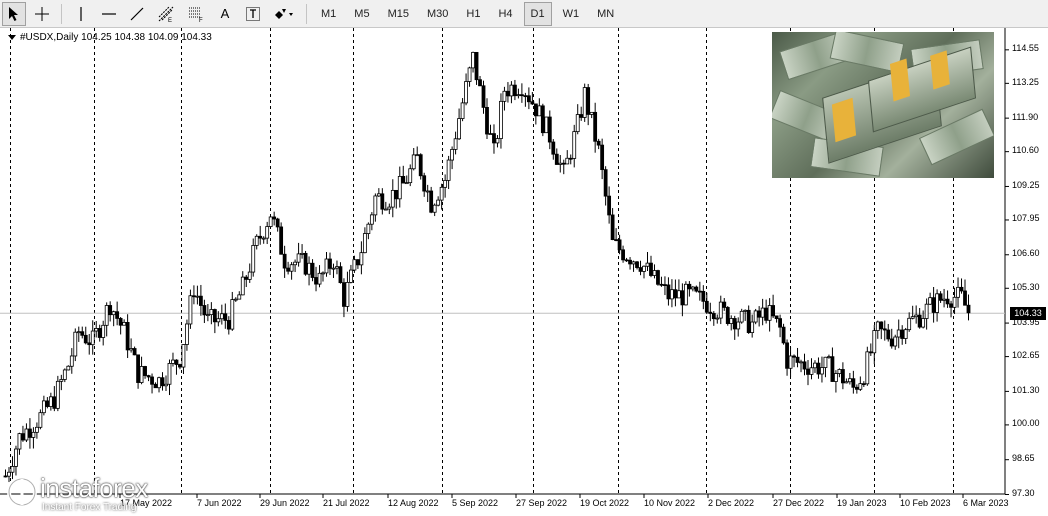 The image size is (1048, 516). What do you see at coordinates (437, 14) in the screenshot?
I see `tf-m30: M30` at bounding box center [437, 14].